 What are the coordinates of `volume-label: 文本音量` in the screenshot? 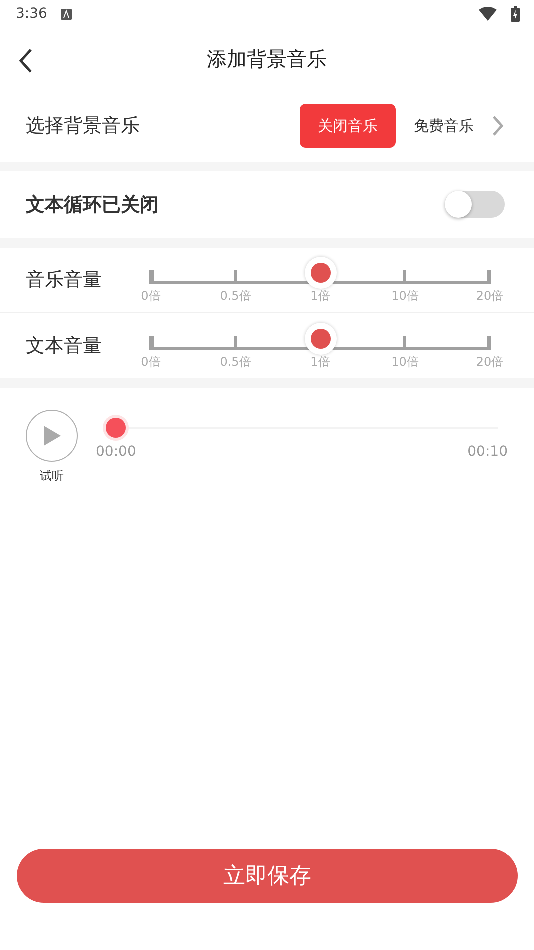 It's located at (64, 346).